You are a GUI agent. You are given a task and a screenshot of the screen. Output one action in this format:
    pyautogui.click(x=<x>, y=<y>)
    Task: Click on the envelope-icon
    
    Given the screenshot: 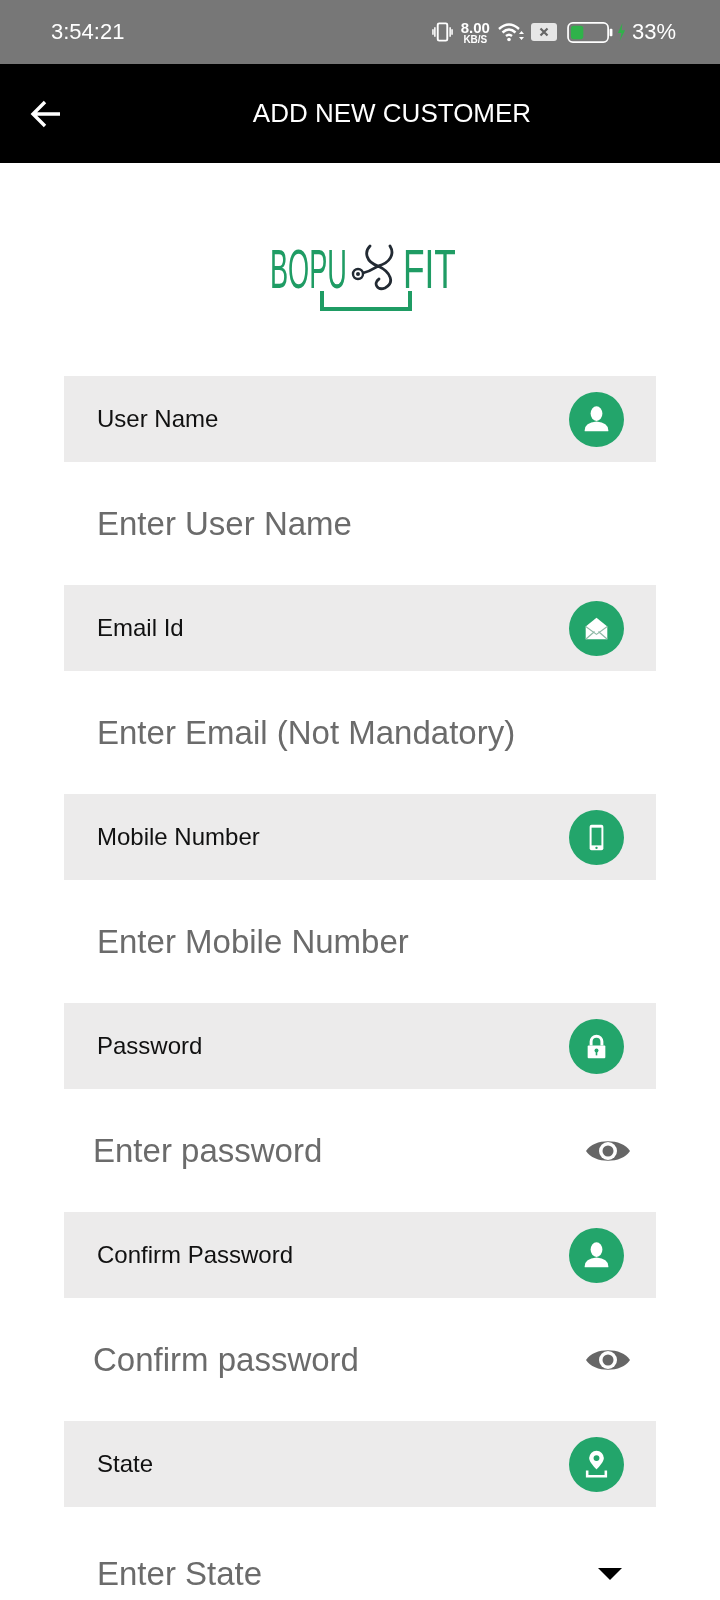 What is the action you would take?
    pyautogui.click(x=596, y=628)
    